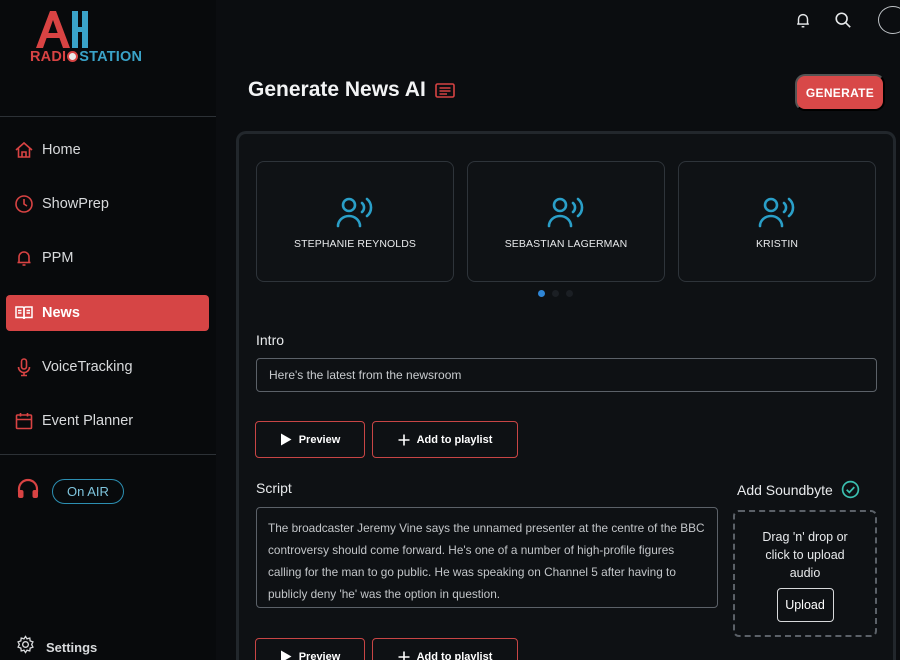 This screenshot has height=660, width=900. I want to click on search-icon, so click(843, 20).